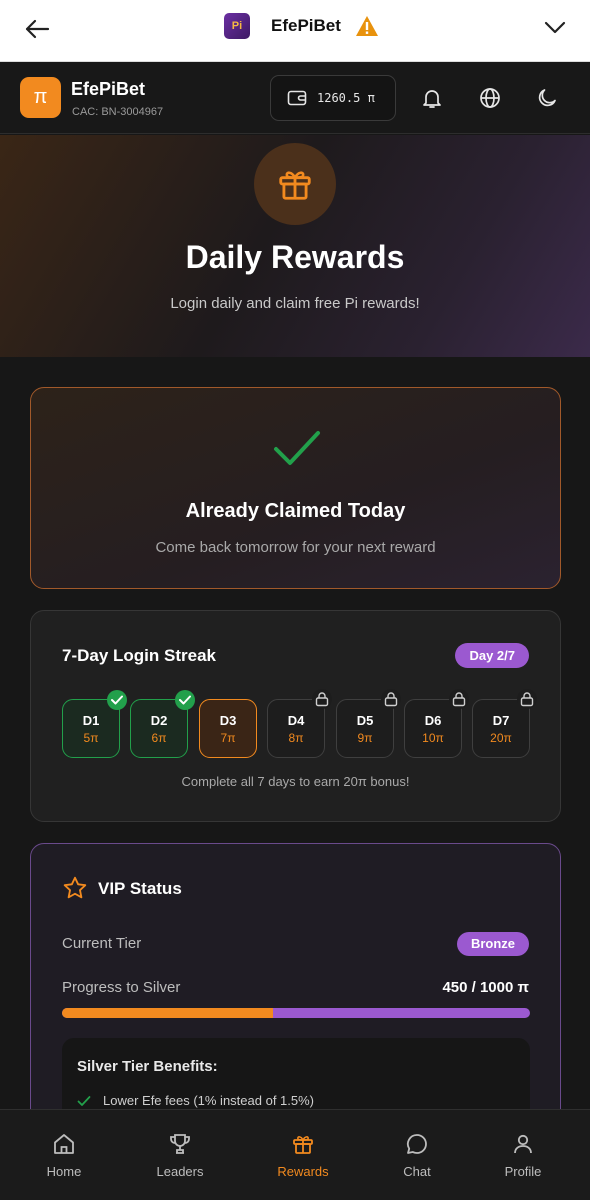  What do you see at coordinates (108, 89) in the screenshot?
I see `brand-name: EfePiBet` at bounding box center [108, 89].